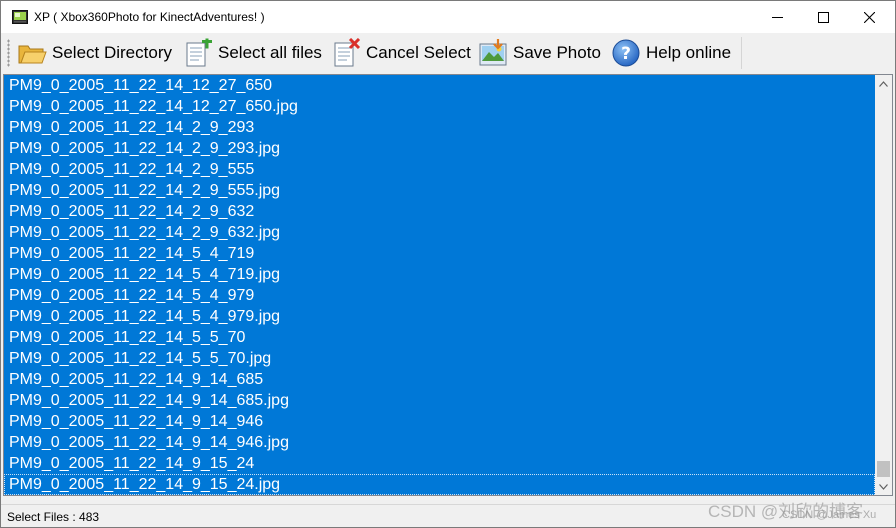  Describe the element at coordinates (439, 148) in the screenshot. I see `list-item: PM9_0_2005_11_22_14_2_9_293.jpg` at that location.